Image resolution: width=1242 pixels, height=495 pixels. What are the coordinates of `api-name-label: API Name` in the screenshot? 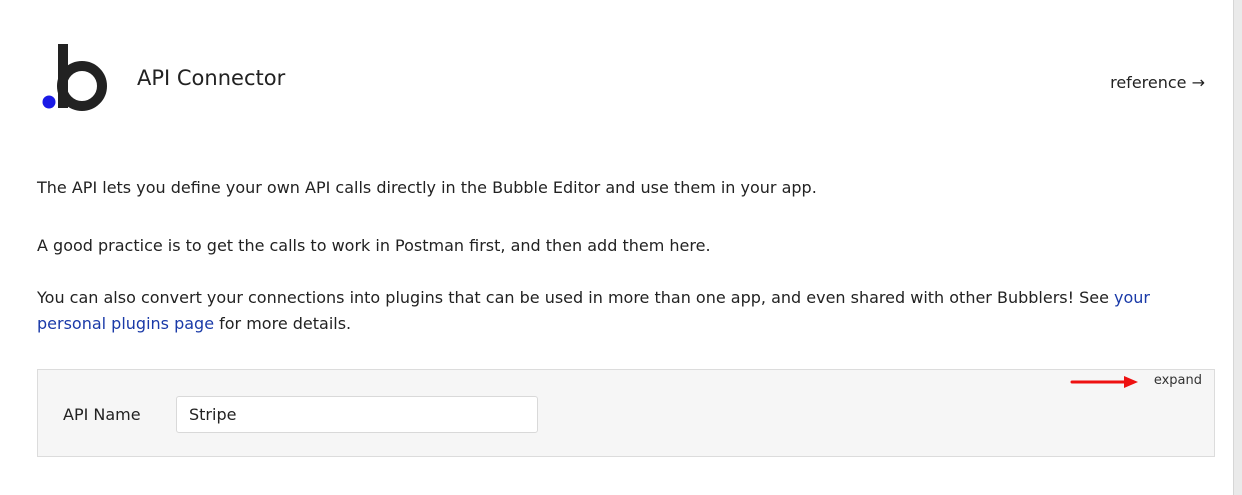 It's located at (102, 414).